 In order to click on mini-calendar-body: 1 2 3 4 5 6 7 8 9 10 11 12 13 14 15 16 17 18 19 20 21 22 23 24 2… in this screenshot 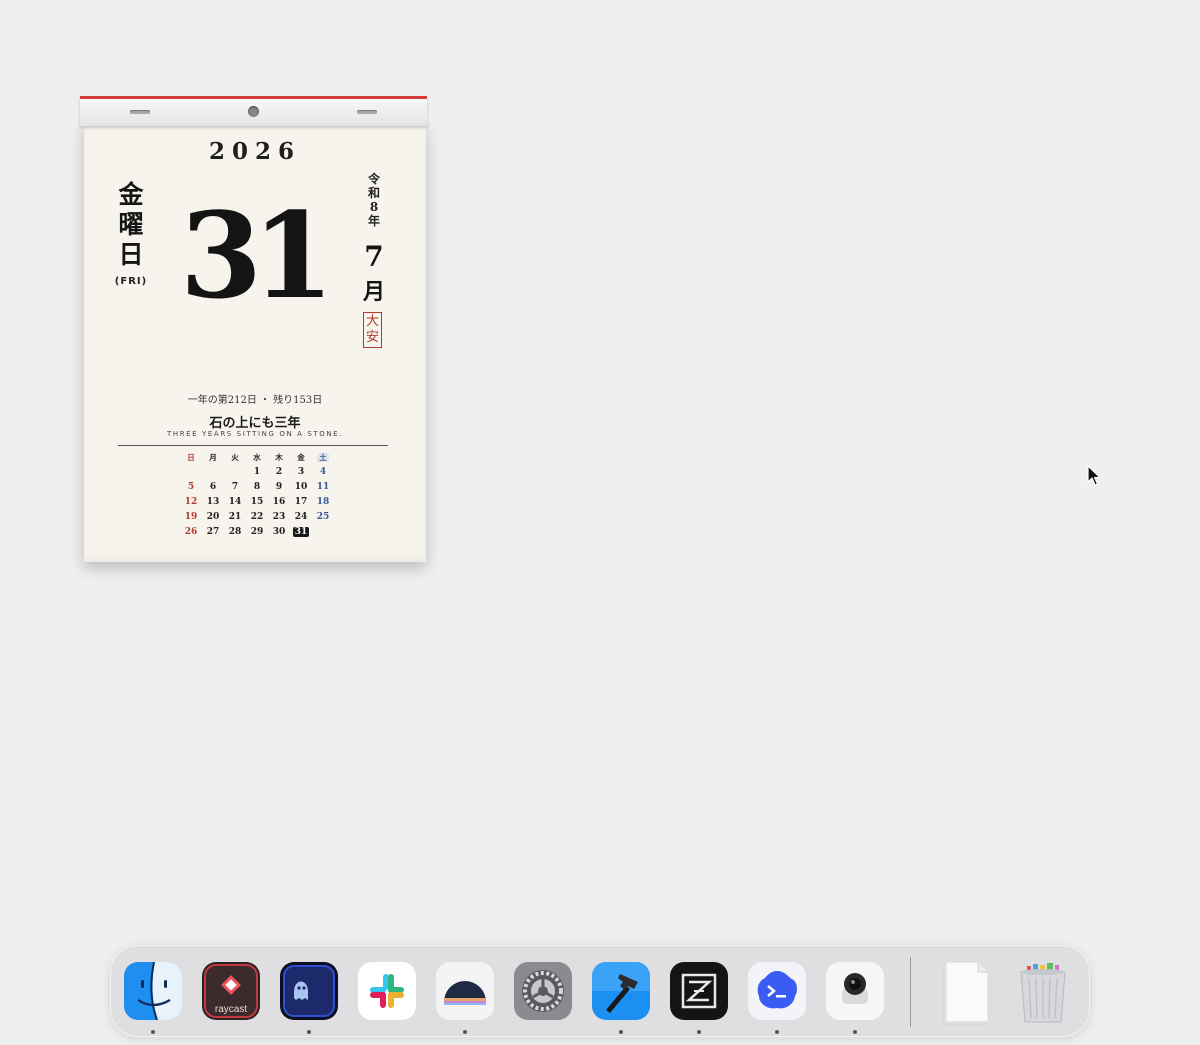, I will do `click(257, 501)`.